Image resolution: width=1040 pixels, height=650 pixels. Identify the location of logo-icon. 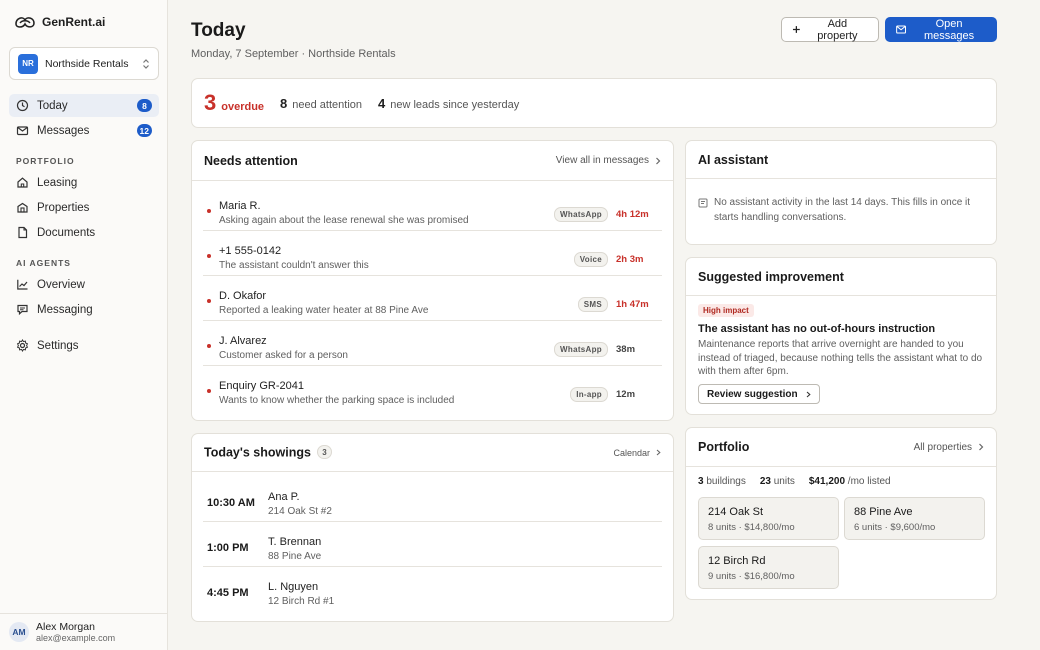
(25, 22).